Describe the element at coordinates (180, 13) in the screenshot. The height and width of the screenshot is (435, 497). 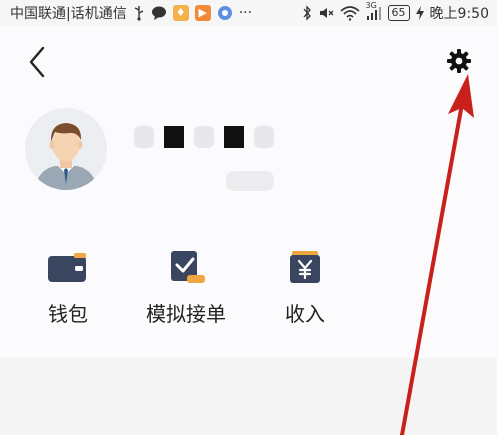
I see `app-orange-icon: ♦` at that location.